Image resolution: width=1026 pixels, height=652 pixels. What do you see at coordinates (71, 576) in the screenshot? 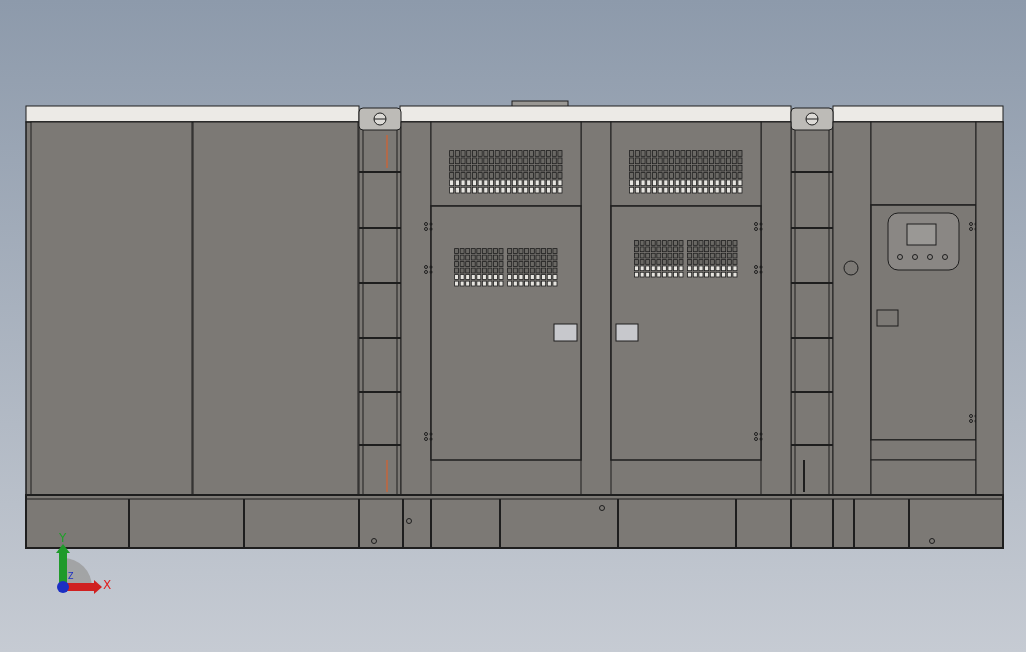
I see `axis-label: Z` at bounding box center [71, 576].